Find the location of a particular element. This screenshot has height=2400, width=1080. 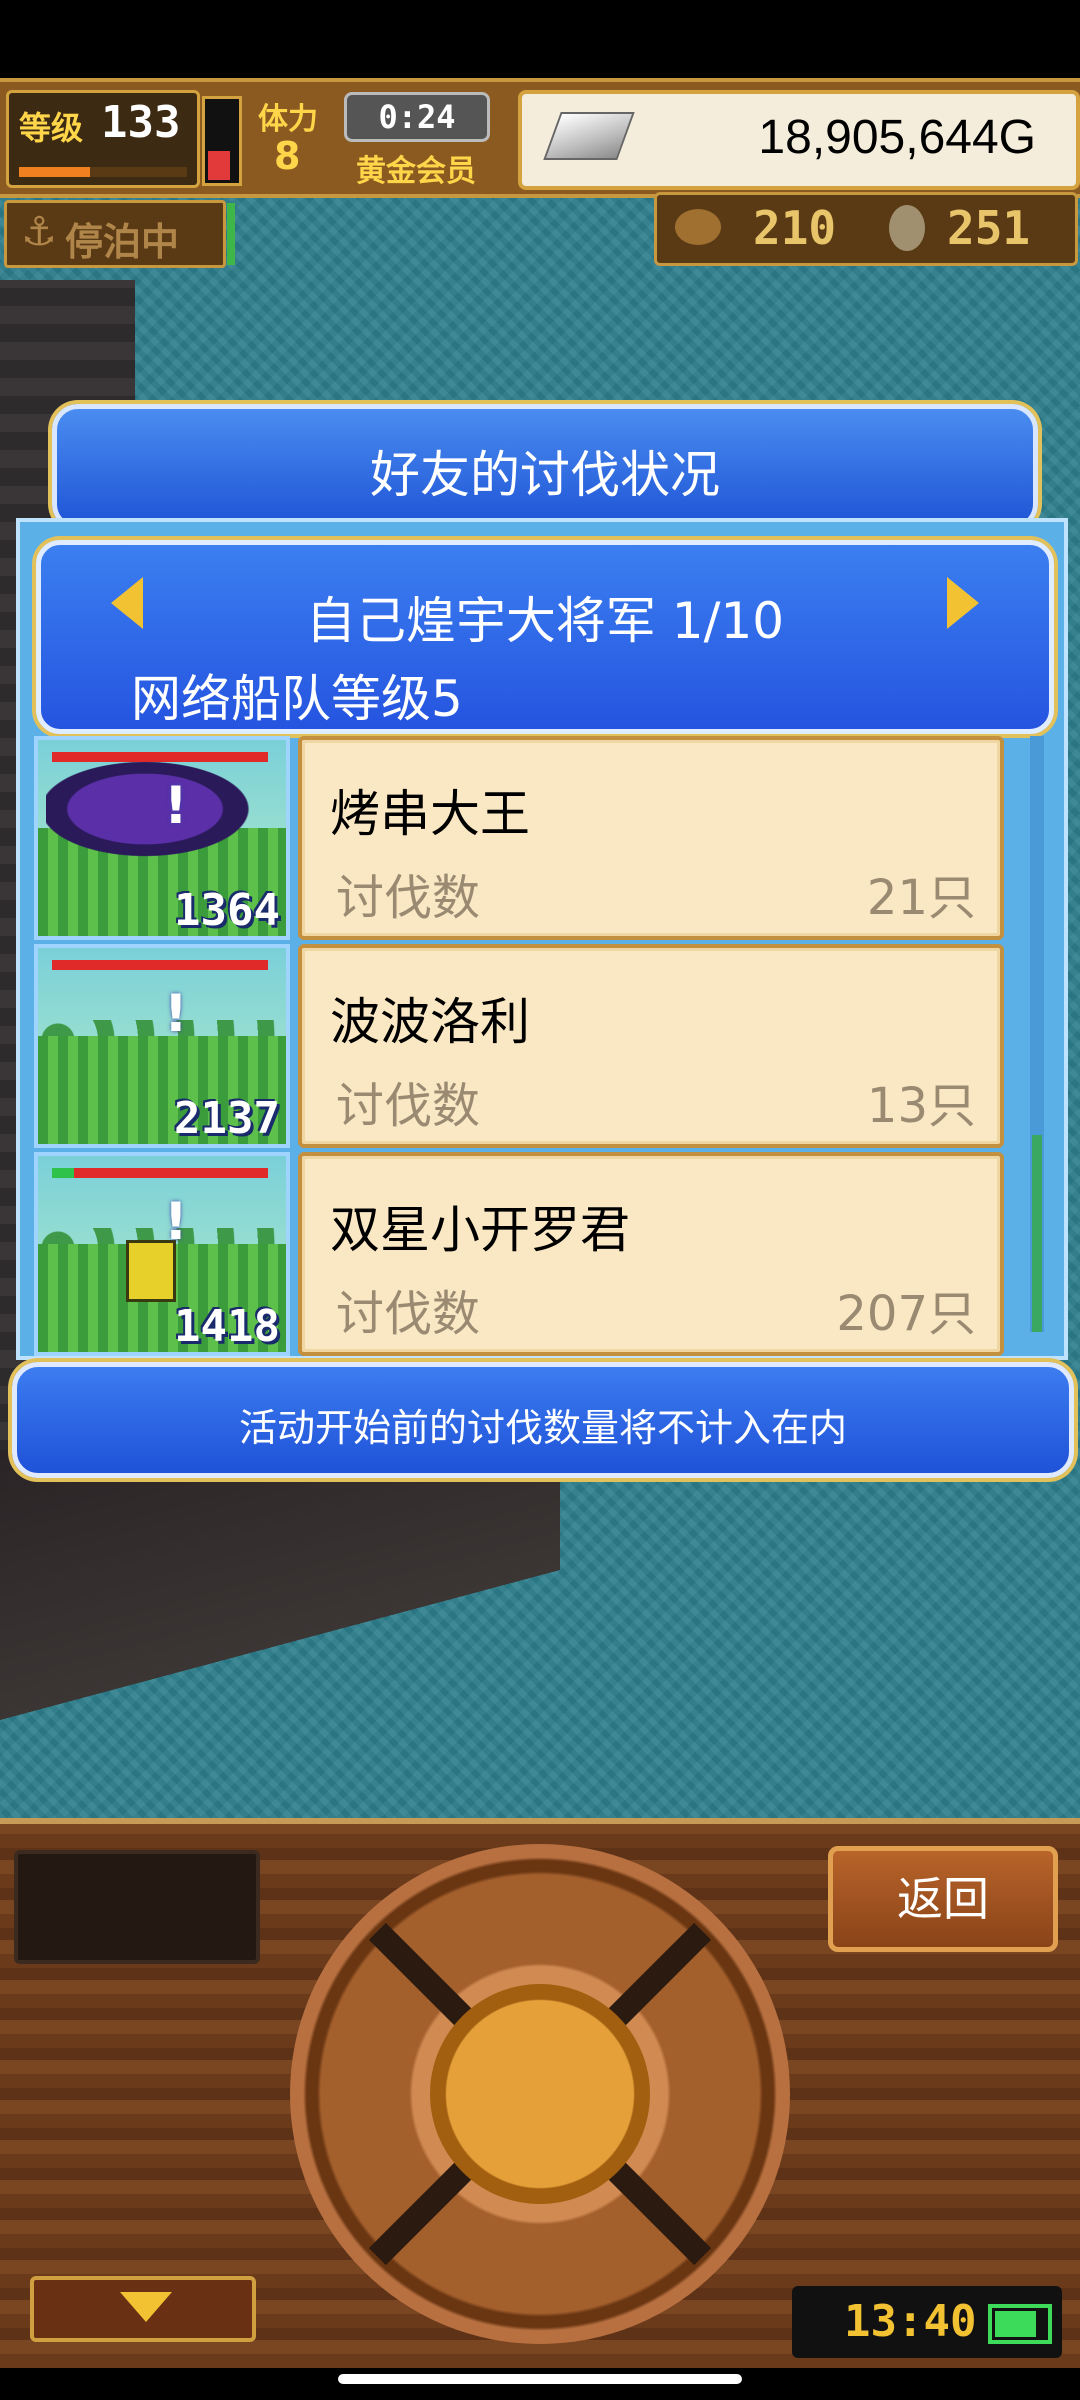

power-value: 2137 is located at coordinates (227, 1118).